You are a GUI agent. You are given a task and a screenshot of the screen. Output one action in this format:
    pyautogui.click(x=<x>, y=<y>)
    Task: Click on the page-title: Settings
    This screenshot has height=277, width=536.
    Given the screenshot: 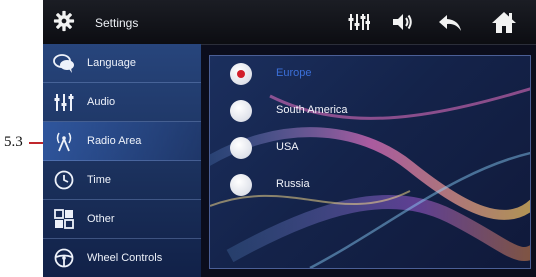 What is the action you would take?
    pyautogui.click(x=117, y=23)
    